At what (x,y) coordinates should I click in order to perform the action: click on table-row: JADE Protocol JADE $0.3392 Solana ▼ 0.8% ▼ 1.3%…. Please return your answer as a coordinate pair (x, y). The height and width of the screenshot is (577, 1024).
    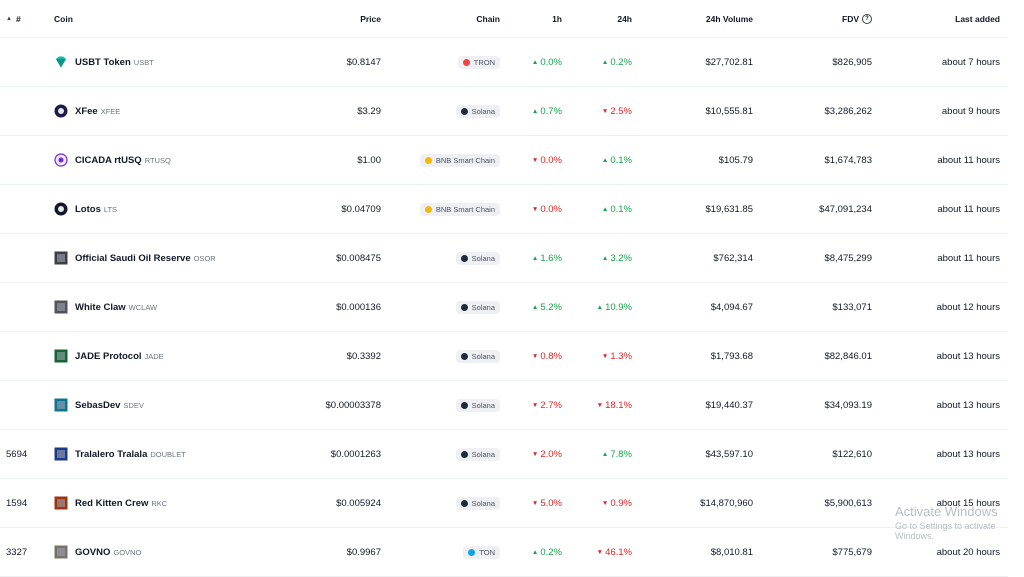
    Looking at the image, I should click on (504, 356).